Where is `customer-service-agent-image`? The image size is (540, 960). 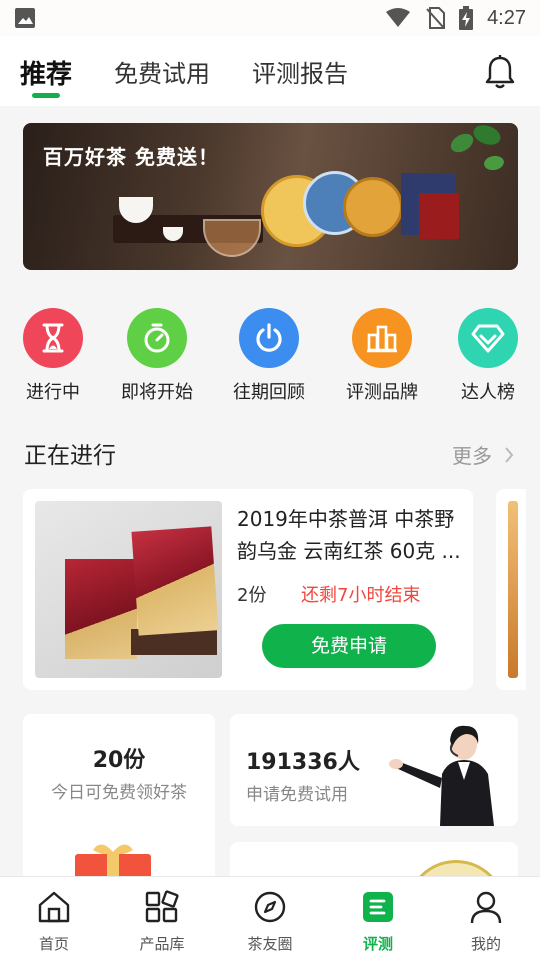
customer-service-agent-image is located at coordinates (441, 775).